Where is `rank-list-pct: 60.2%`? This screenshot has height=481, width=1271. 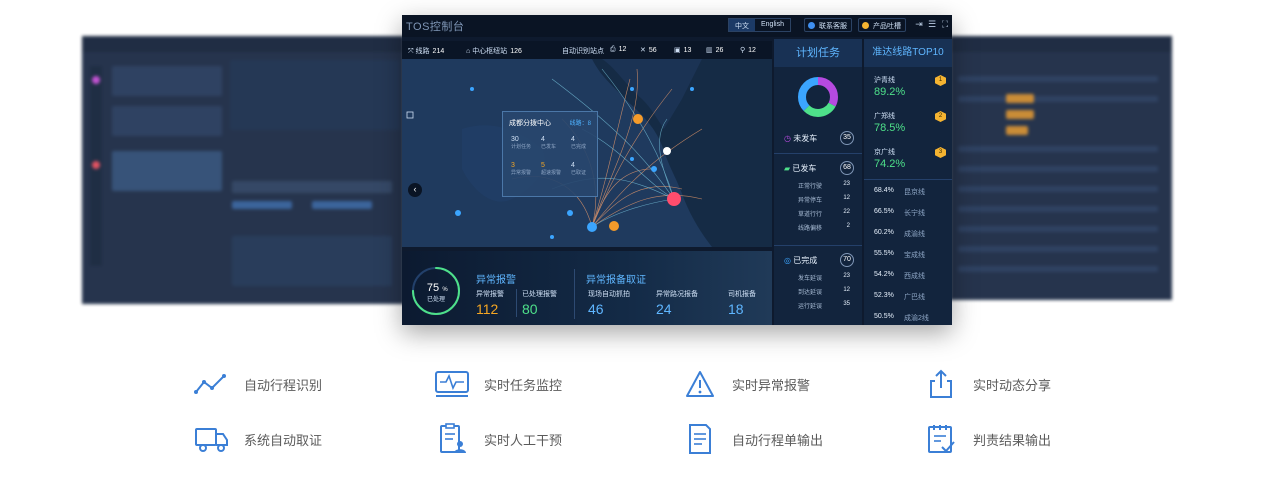
rank-list-pct: 60.2% is located at coordinates (884, 232).